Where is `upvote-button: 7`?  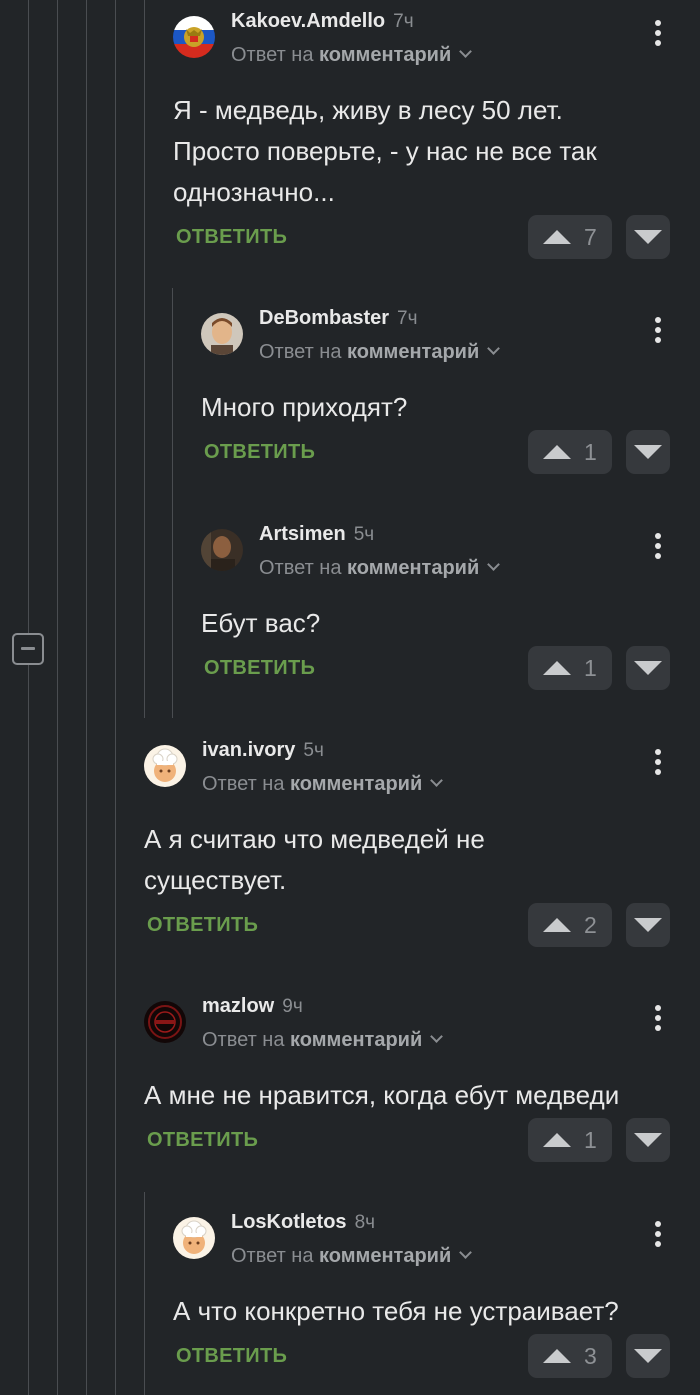
upvote-button: 7 is located at coordinates (570, 237).